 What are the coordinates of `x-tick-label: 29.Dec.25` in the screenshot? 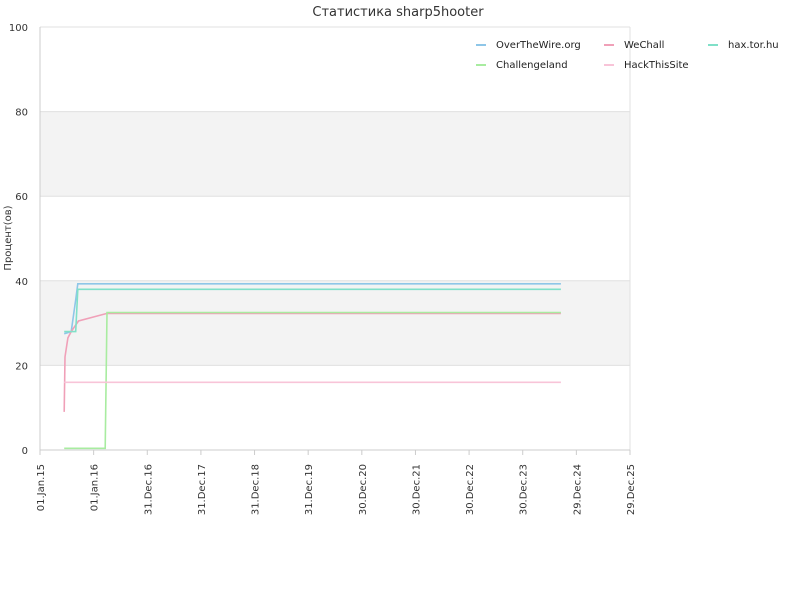 It's located at (631, 489).